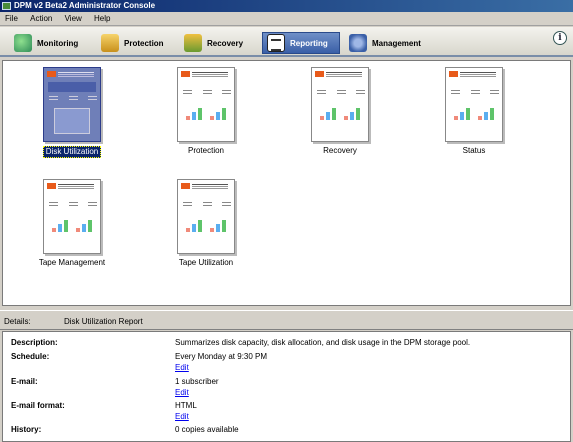 This screenshot has height=442, width=573. I want to click on report-status: Status, so click(474, 111).